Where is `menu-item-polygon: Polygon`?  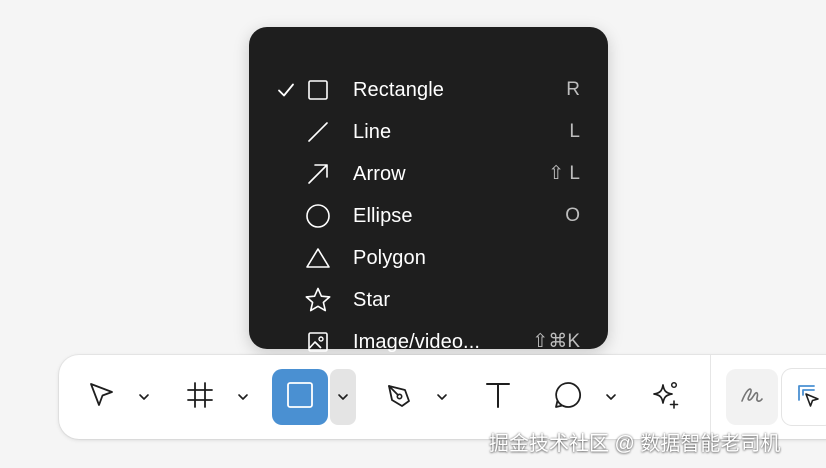 menu-item-polygon: Polygon is located at coordinates (428, 258).